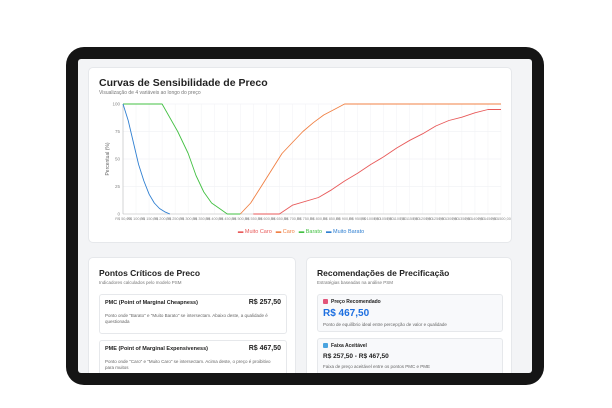 This screenshot has width=612, height=408. I want to click on tag-icon, so click(325, 301).